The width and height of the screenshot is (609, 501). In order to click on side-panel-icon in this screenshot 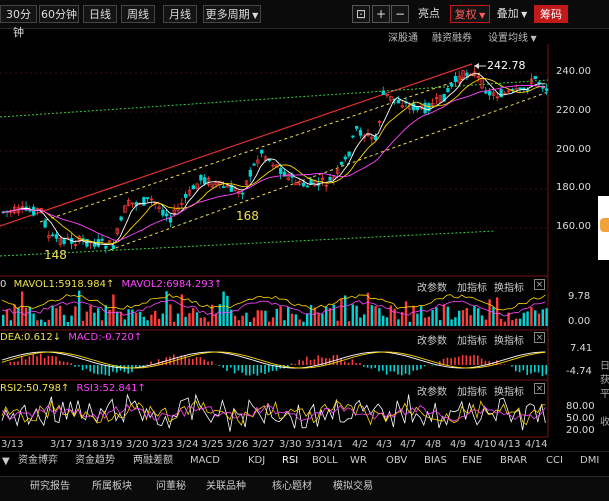, I will do `click(604, 225)`.